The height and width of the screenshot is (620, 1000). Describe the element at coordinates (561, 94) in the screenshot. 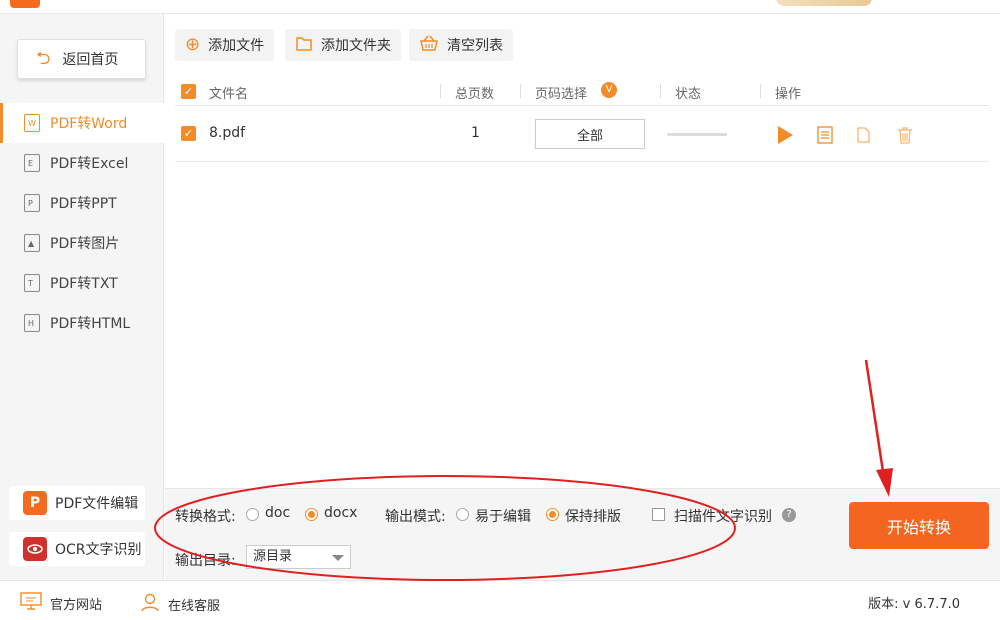

I see `header-page-select: 页码选择` at that location.